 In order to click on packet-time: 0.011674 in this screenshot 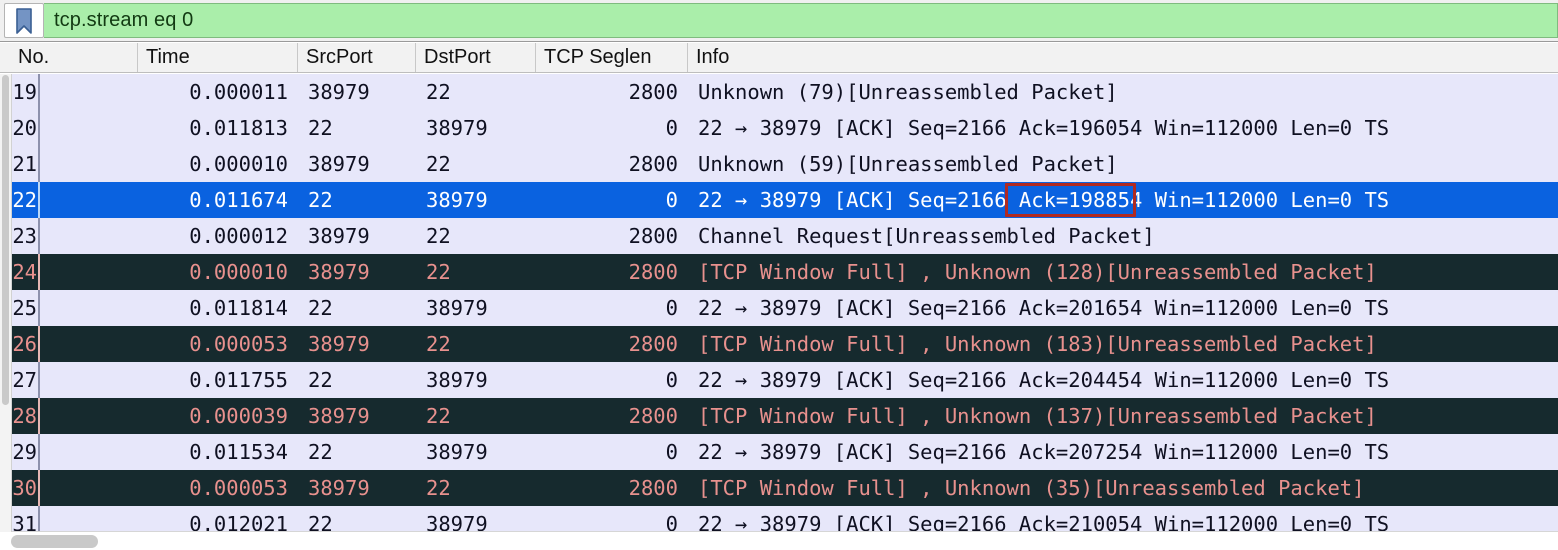, I will do `click(238, 200)`.